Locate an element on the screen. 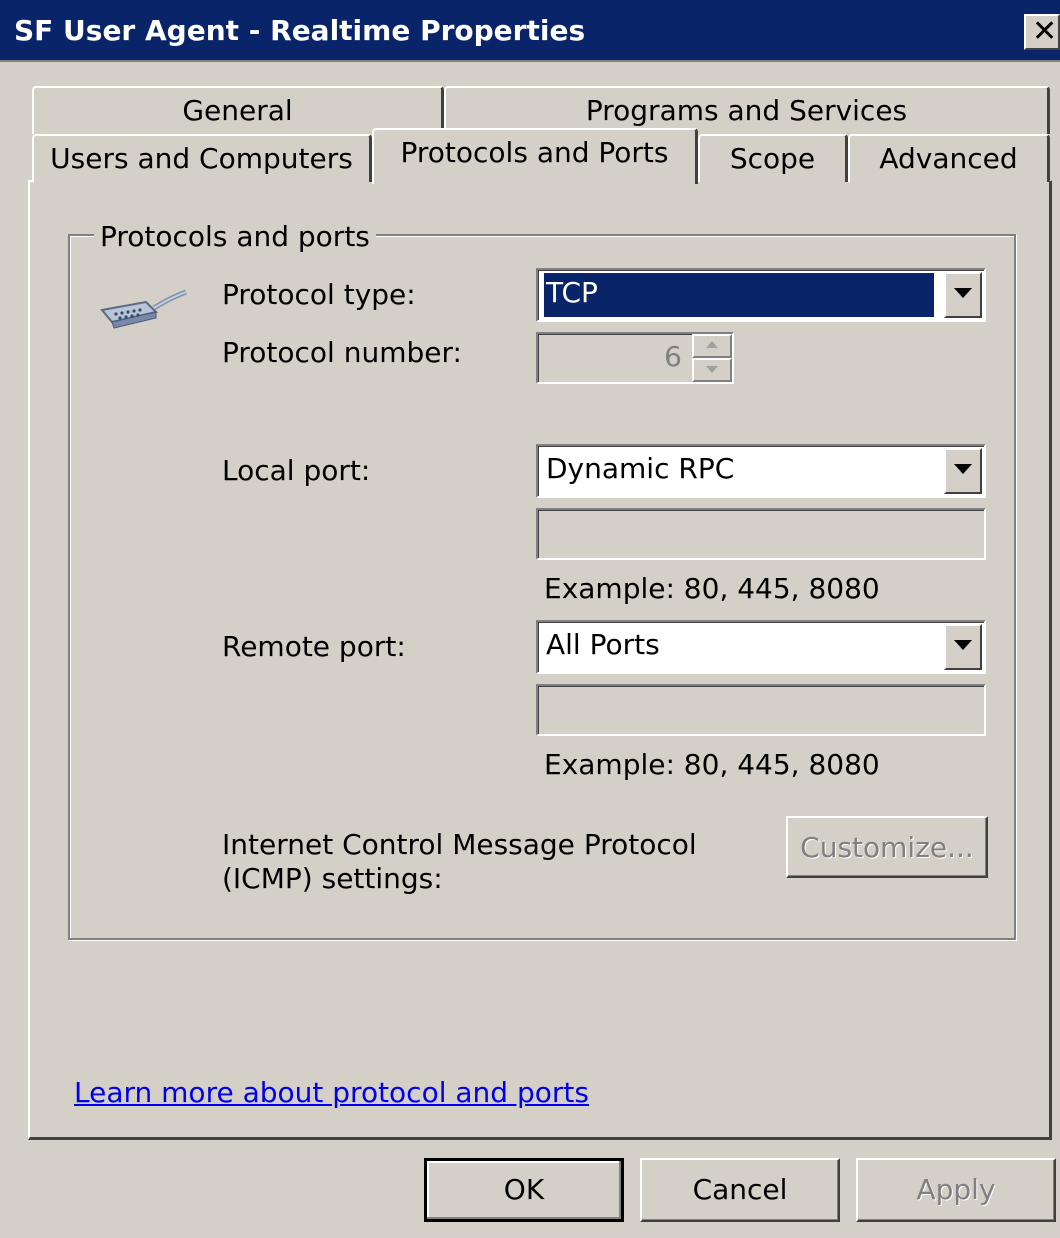  tab-label: Advanced is located at coordinates (948, 158).